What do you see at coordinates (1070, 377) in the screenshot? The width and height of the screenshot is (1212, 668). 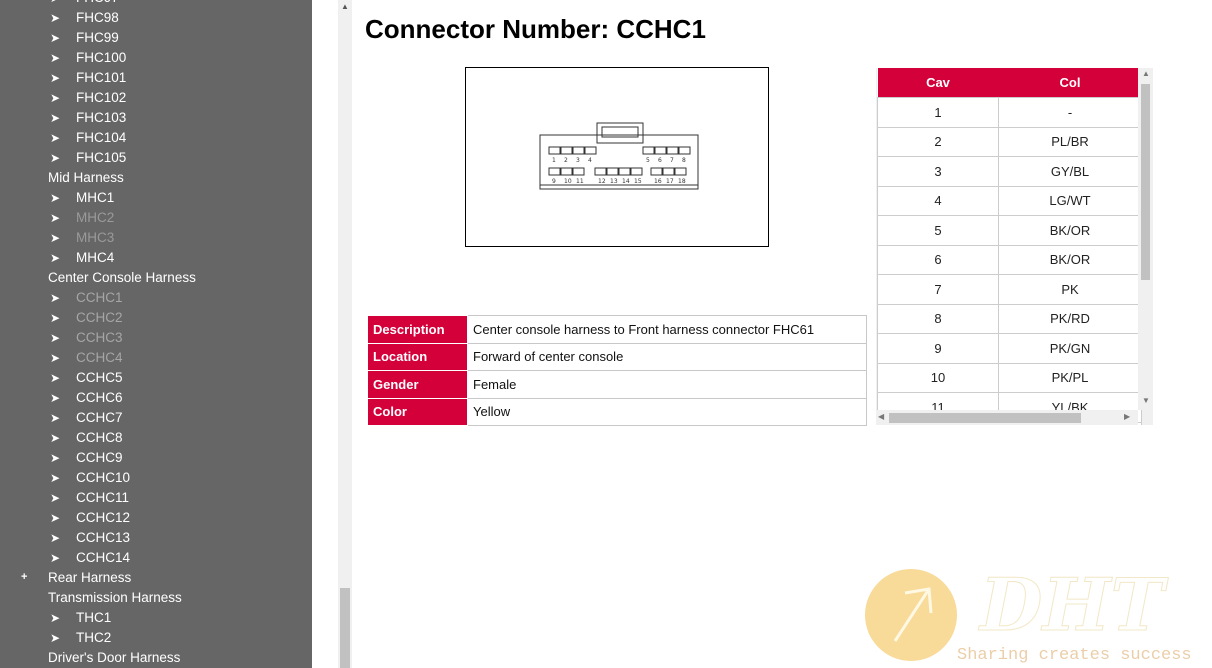 I see `wire-color: PK/PL` at bounding box center [1070, 377].